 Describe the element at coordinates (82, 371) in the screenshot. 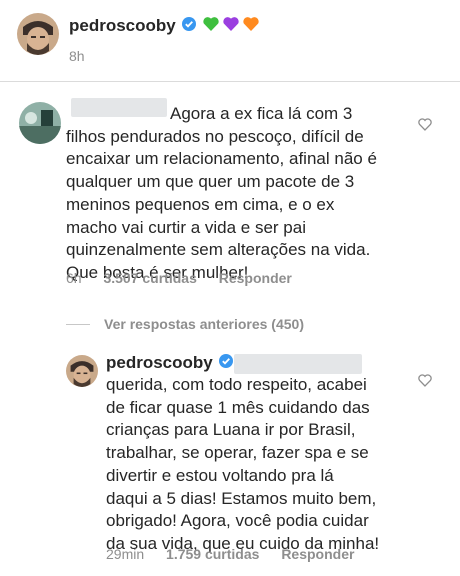

I see `reply-avatar` at that location.